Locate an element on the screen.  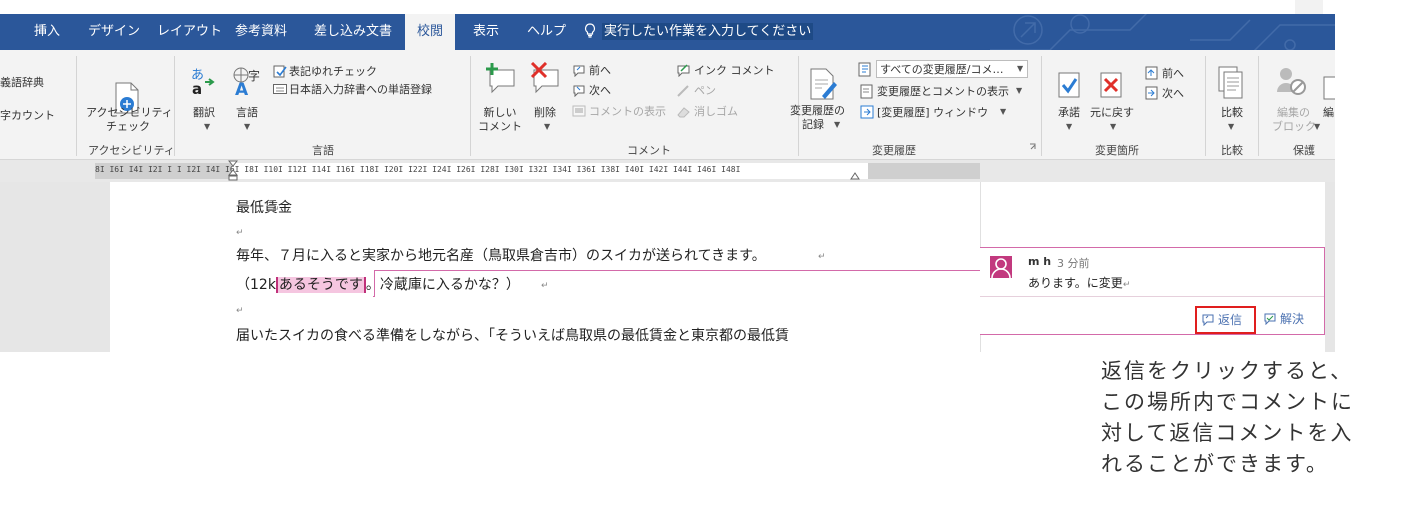
track-changes-icon is located at coordinates (823, 84).